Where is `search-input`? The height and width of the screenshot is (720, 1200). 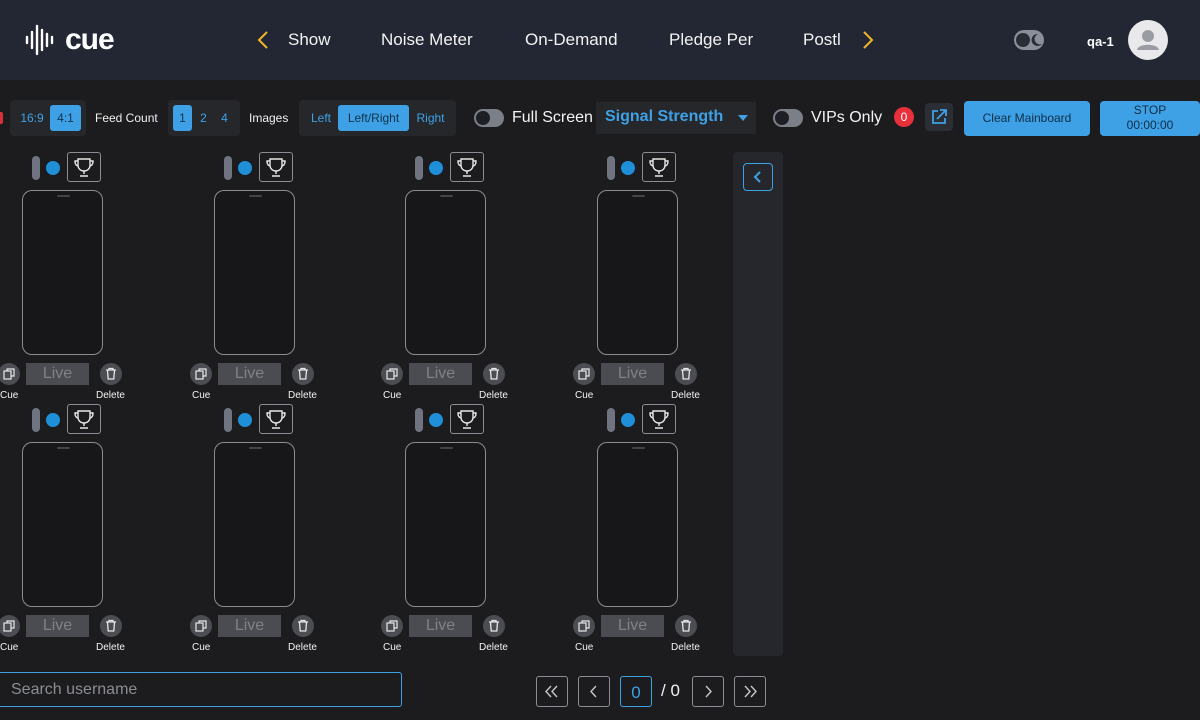 search-input is located at coordinates (201, 689).